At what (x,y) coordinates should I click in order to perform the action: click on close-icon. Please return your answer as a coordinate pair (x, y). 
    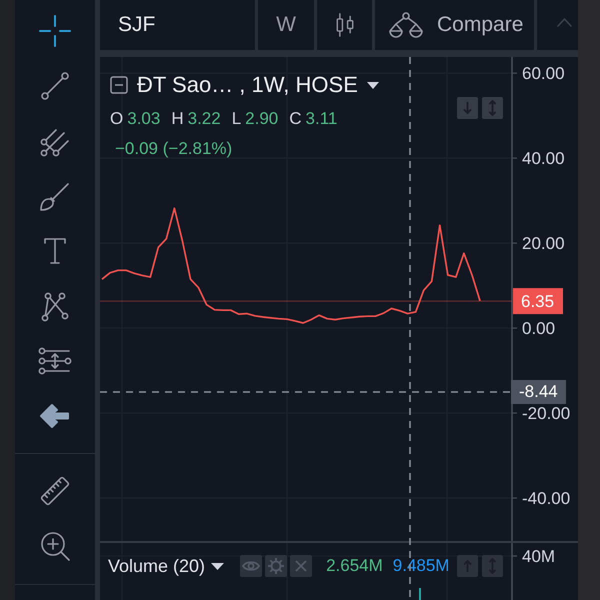
    Looking at the image, I should click on (301, 566).